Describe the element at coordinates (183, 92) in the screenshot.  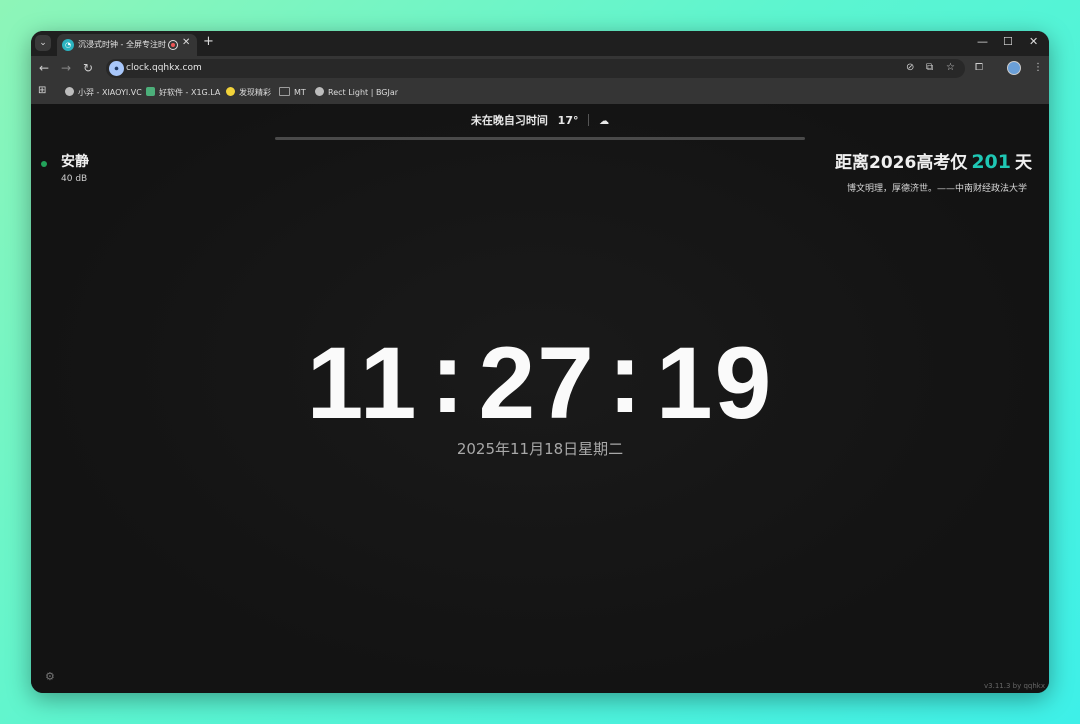
I see `bookmark-item: 好软件 - X1G.LA` at that location.